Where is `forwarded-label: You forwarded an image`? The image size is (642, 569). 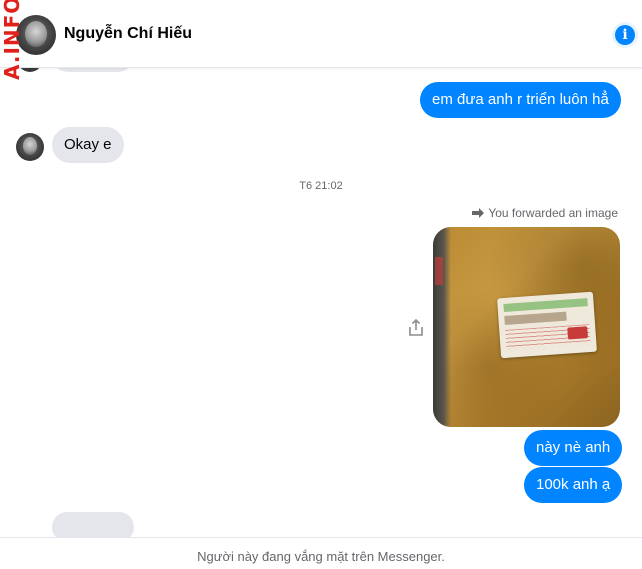
forwarded-label: You forwarded an image is located at coordinates (545, 213).